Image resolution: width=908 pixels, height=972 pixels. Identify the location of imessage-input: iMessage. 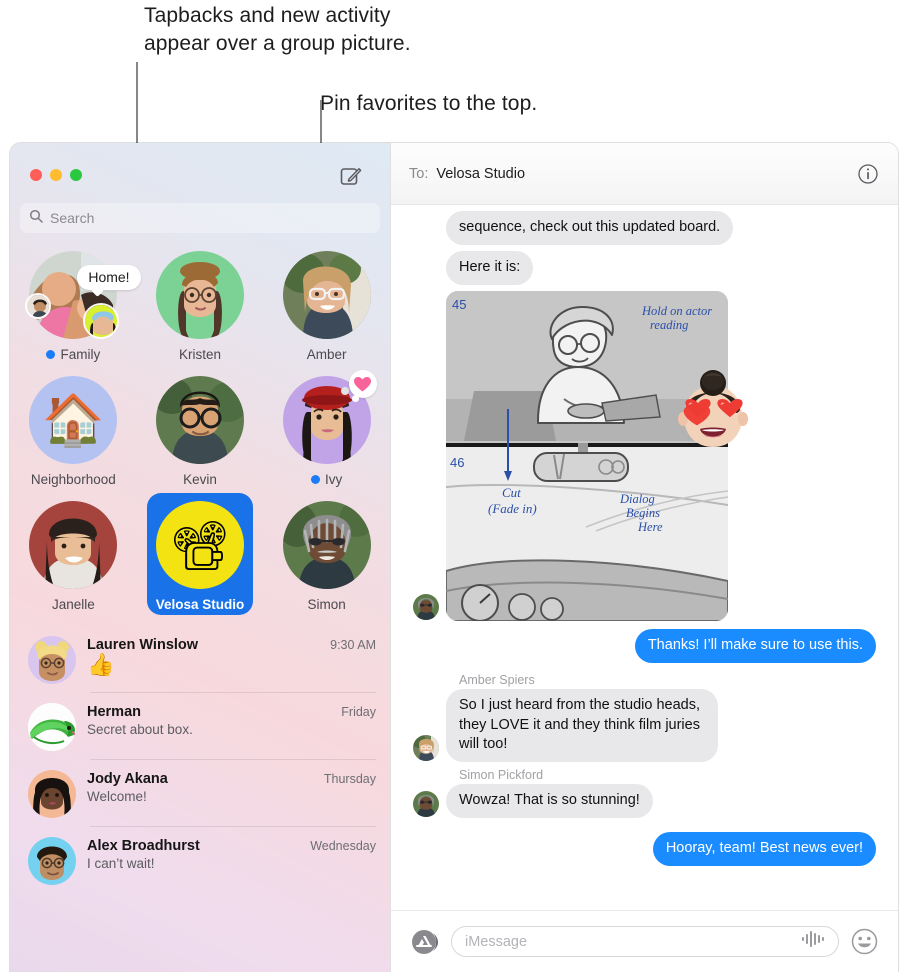
(645, 941).